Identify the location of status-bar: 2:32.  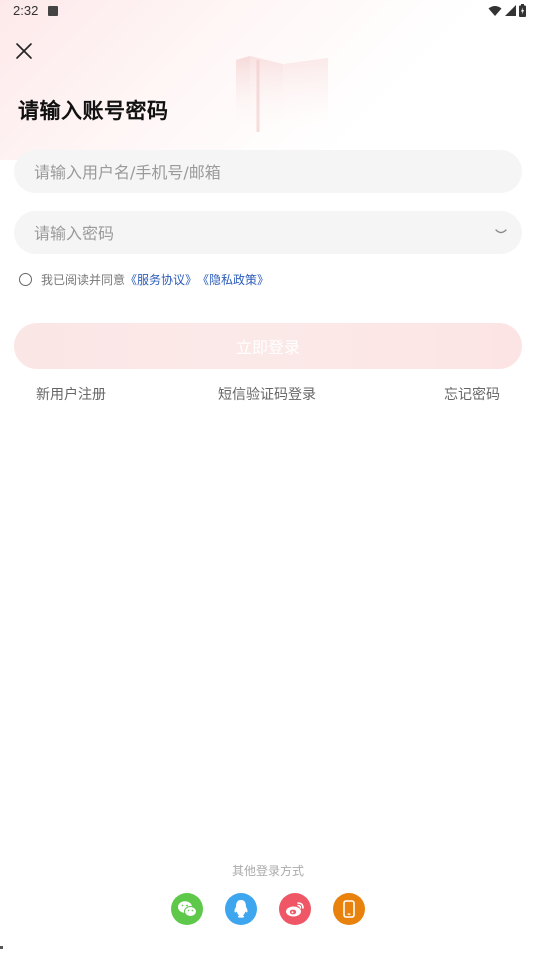
(268, 12).